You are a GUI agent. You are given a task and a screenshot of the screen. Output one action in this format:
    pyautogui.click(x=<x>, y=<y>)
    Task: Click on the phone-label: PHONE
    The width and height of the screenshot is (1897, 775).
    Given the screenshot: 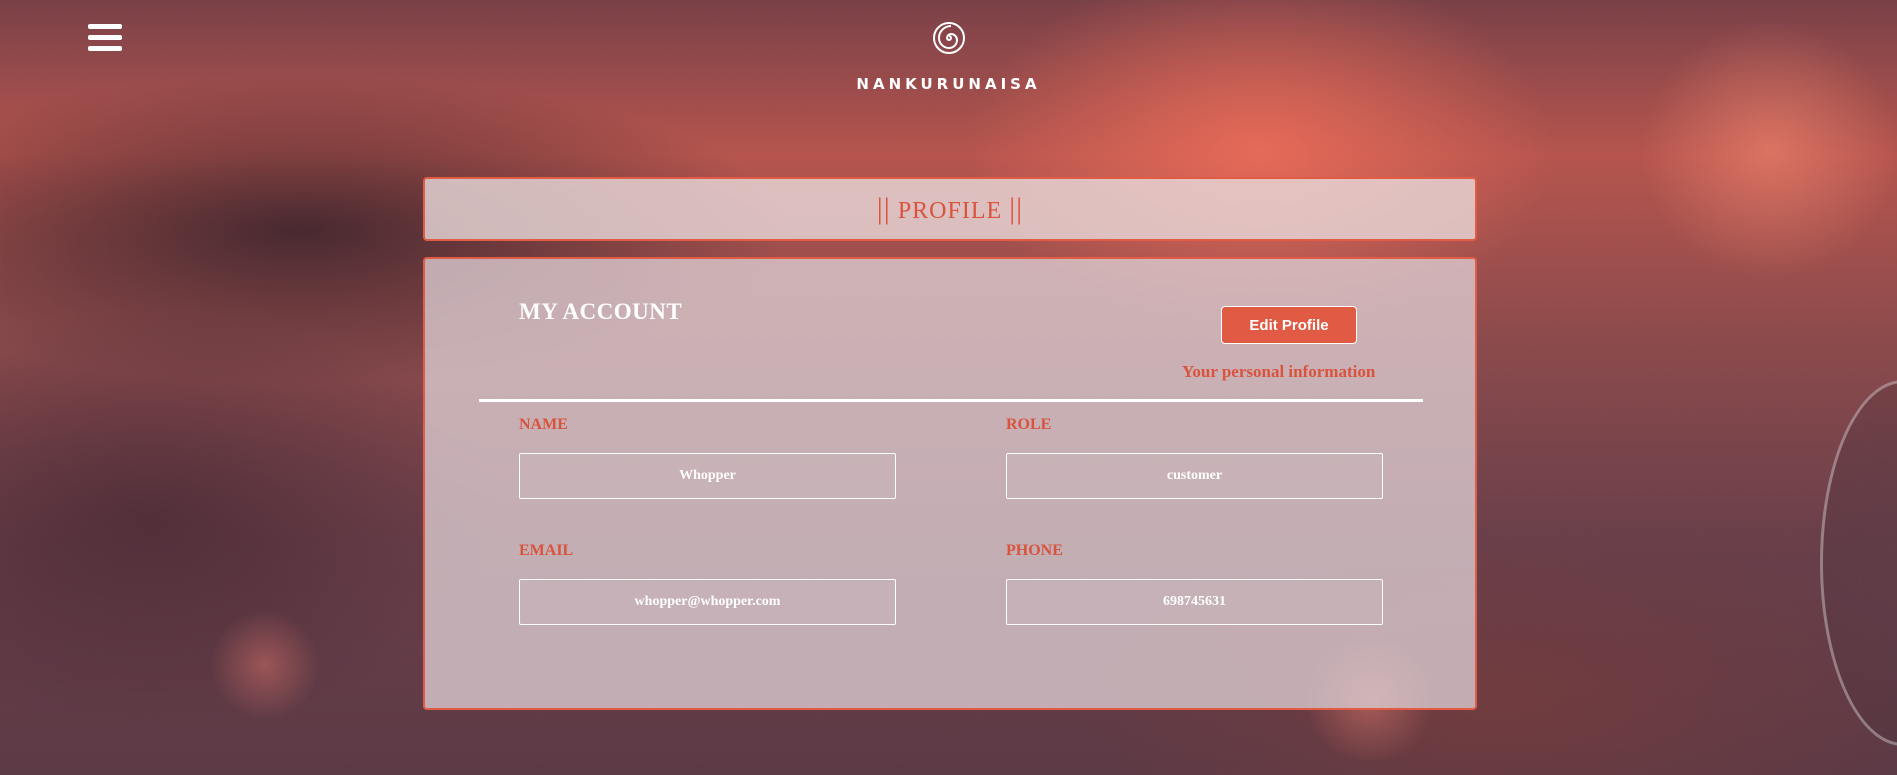 What is the action you would take?
    pyautogui.click(x=1034, y=550)
    